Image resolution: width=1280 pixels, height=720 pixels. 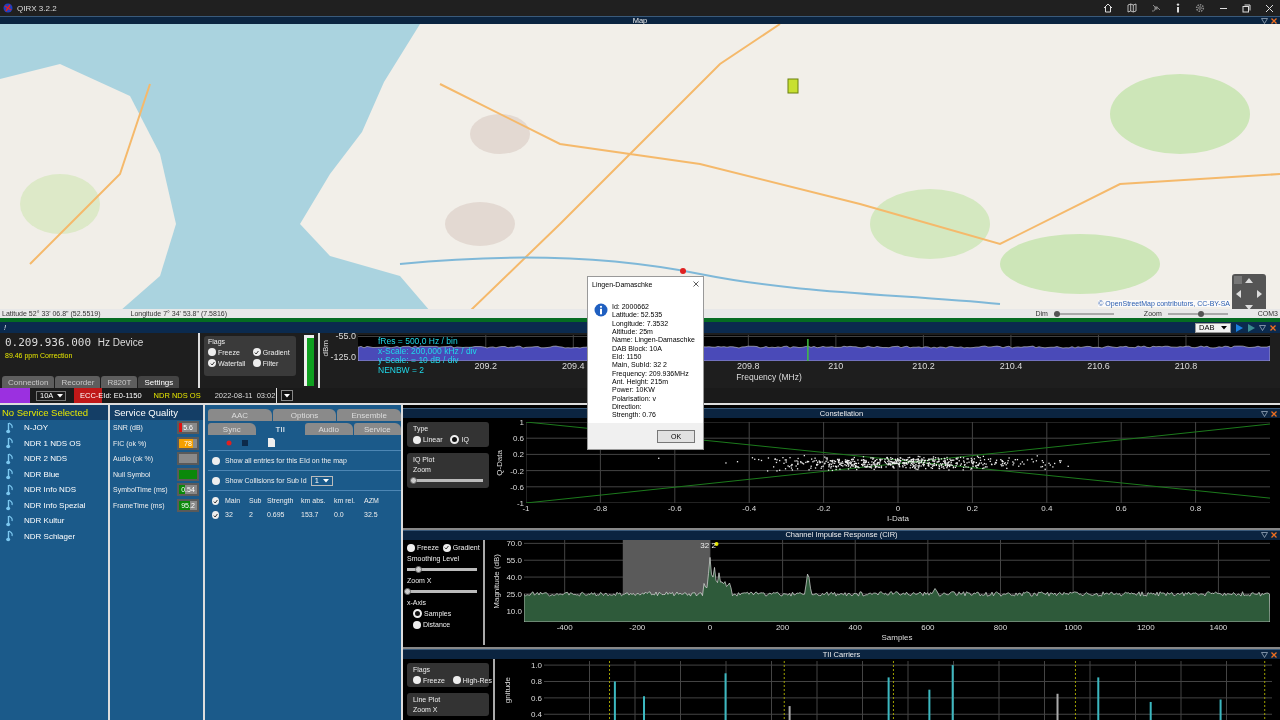 I want to click on app-logo-icon, so click(x=8, y=8).